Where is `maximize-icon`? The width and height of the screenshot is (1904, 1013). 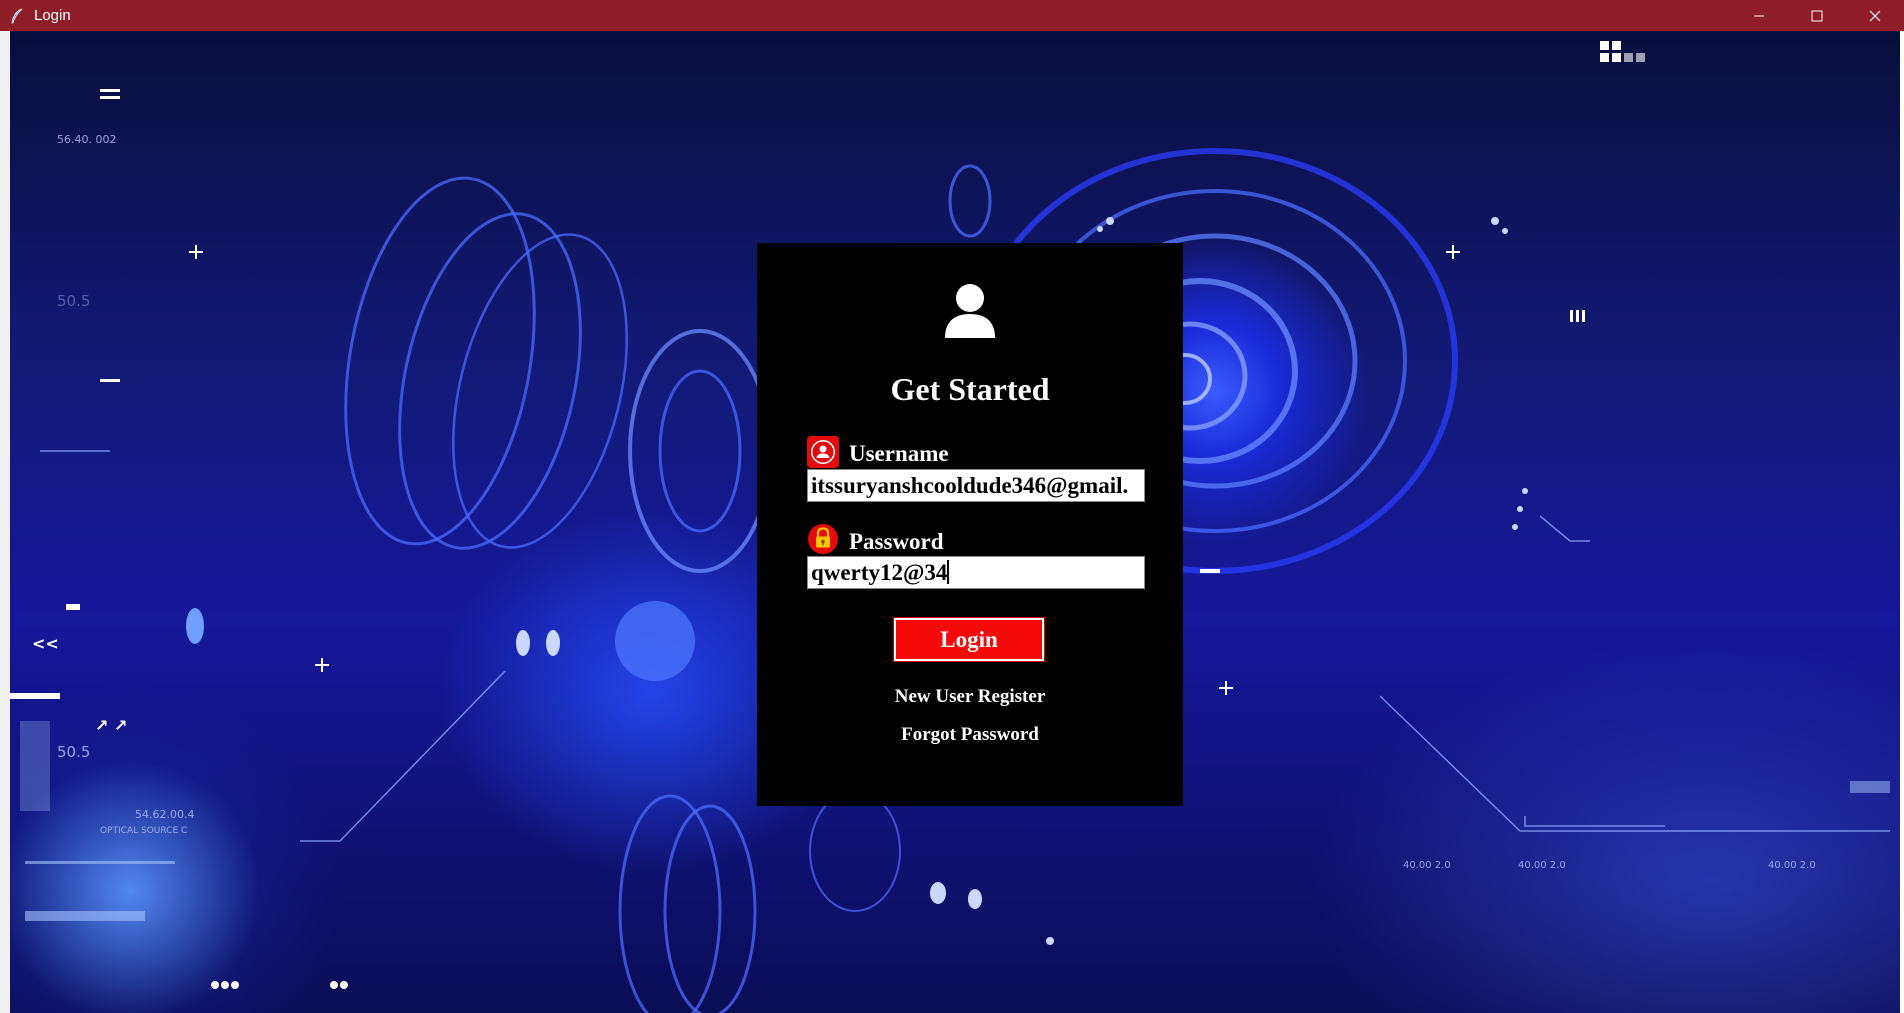
maximize-icon is located at coordinates (1817, 15).